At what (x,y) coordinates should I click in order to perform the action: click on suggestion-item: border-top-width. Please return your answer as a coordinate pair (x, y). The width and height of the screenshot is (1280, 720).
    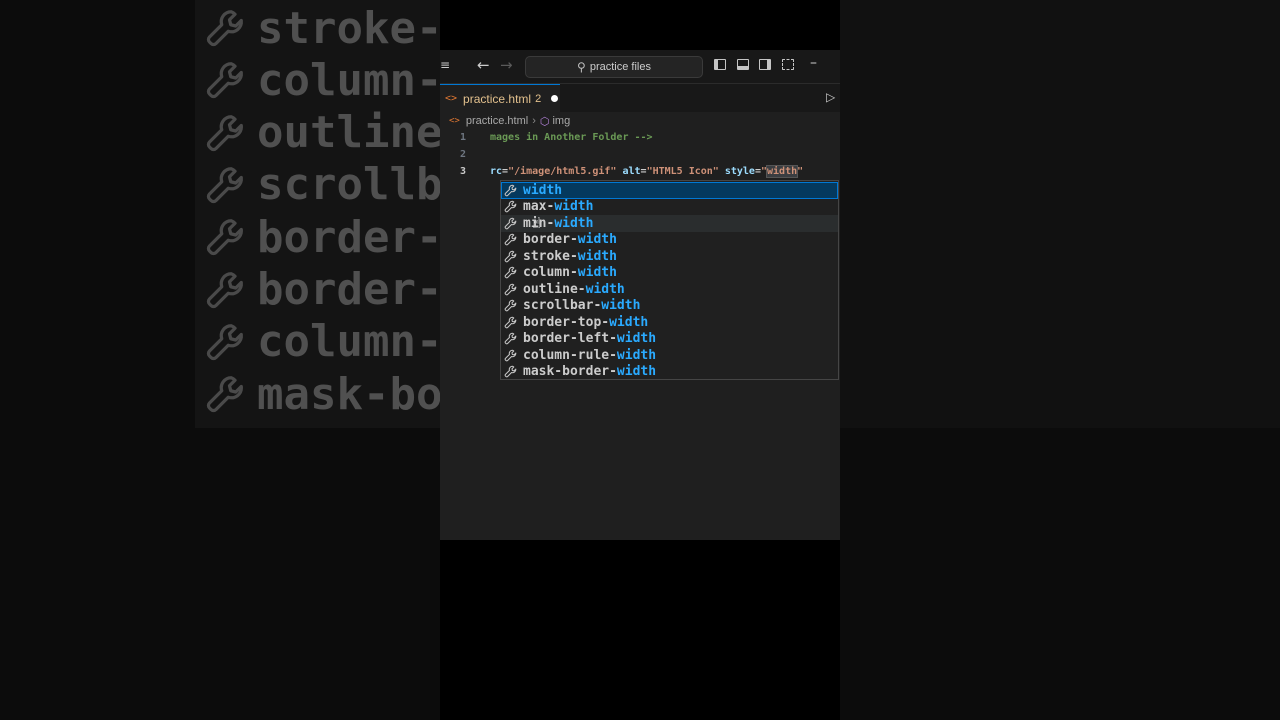
    Looking at the image, I should click on (669, 322).